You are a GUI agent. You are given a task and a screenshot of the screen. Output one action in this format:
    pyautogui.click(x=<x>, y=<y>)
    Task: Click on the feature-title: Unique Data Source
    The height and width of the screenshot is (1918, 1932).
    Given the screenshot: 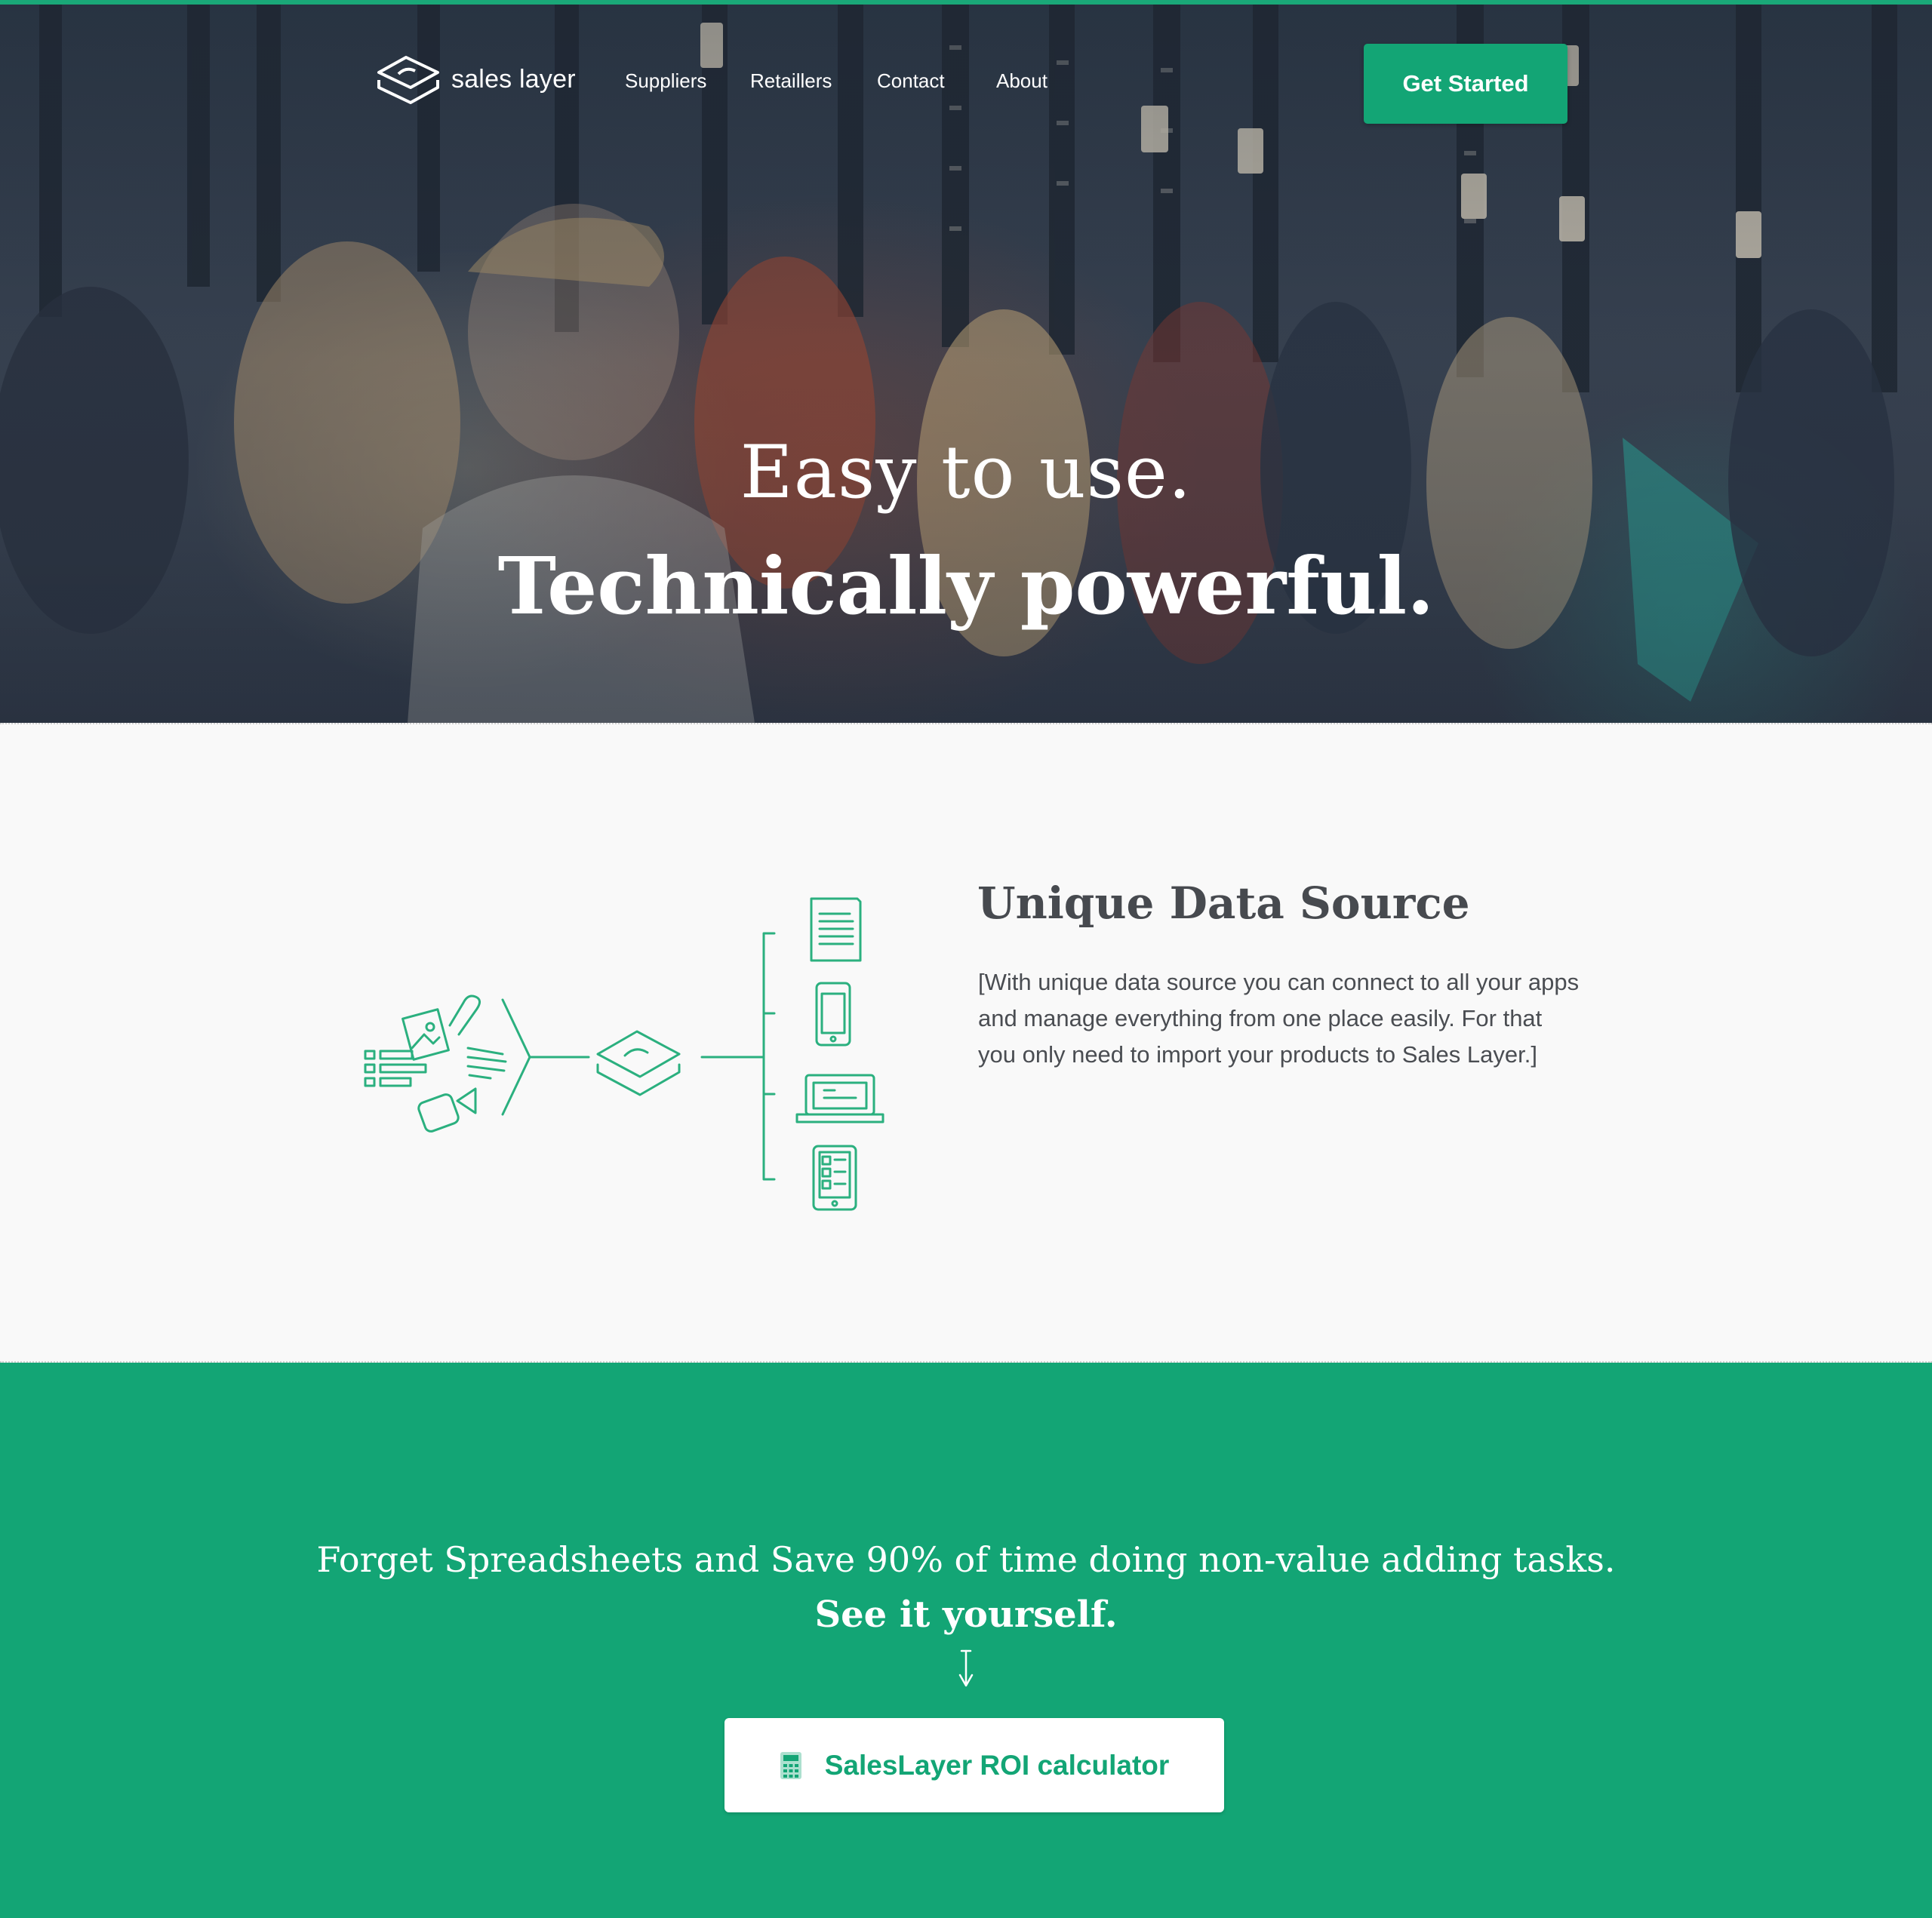 What is the action you would take?
    pyautogui.click(x=1223, y=903)
    